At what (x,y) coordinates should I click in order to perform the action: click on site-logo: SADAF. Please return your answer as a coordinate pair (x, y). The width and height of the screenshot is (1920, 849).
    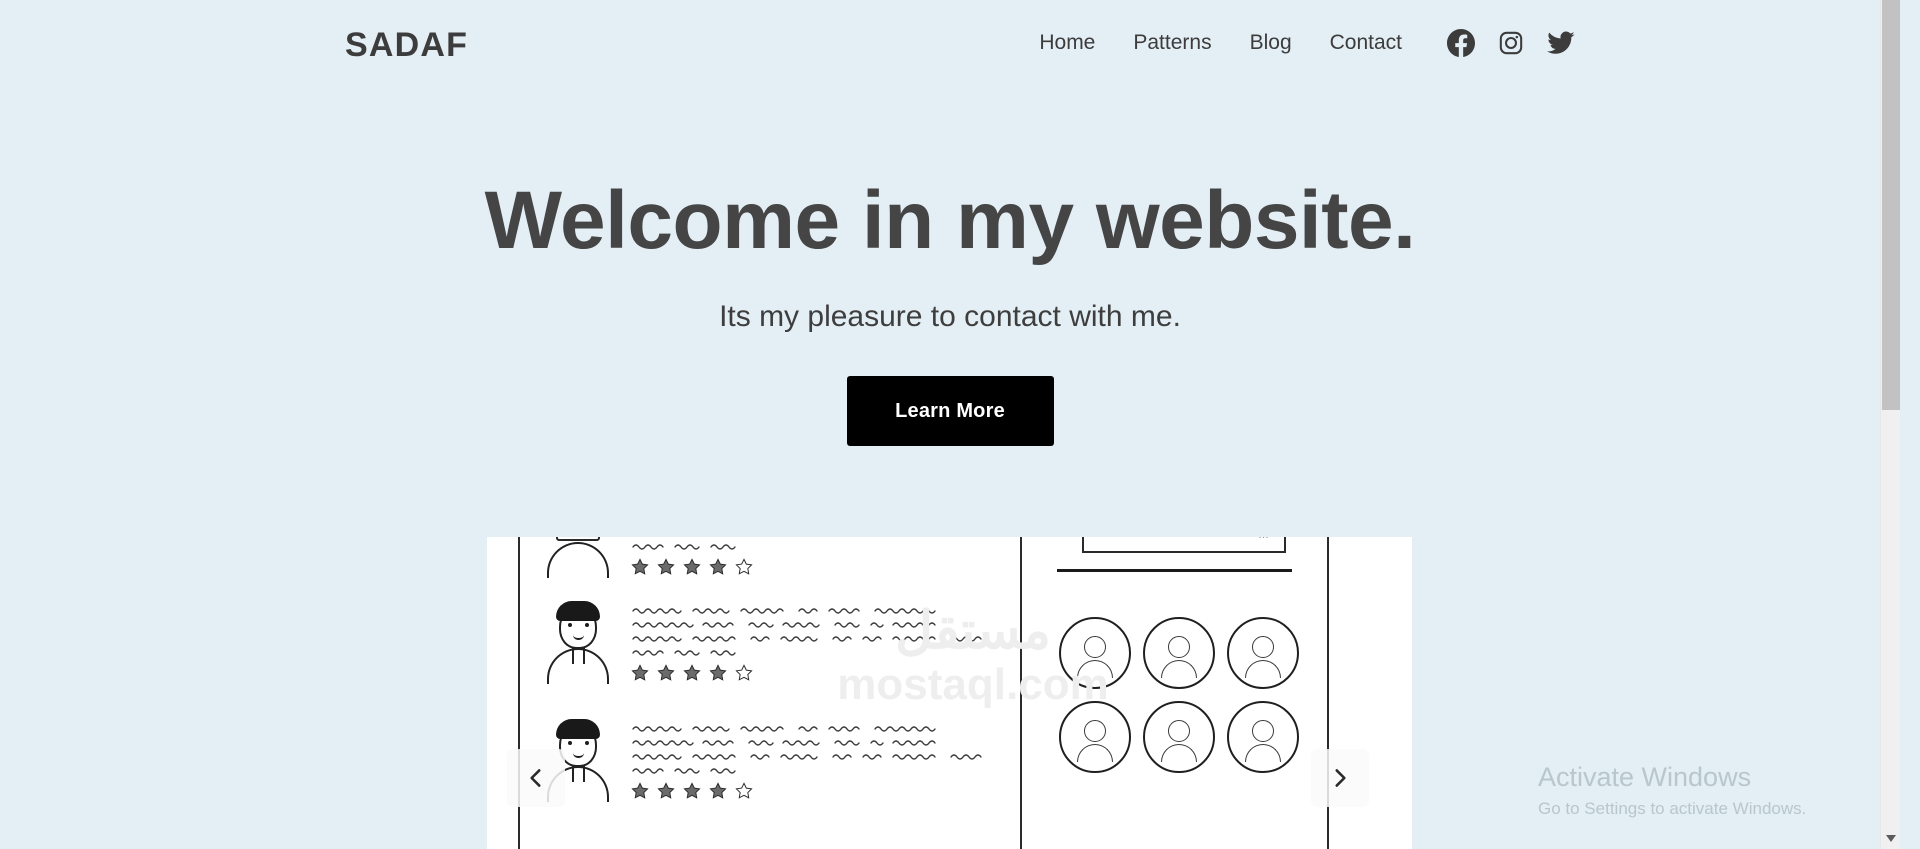
    Looking at the image, I should click on (406, 45).